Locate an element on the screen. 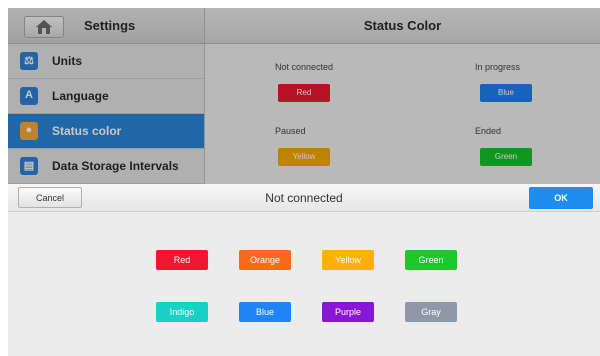 The image size is (600, 356). ok-button: OK is located at coordinates (561, 198).